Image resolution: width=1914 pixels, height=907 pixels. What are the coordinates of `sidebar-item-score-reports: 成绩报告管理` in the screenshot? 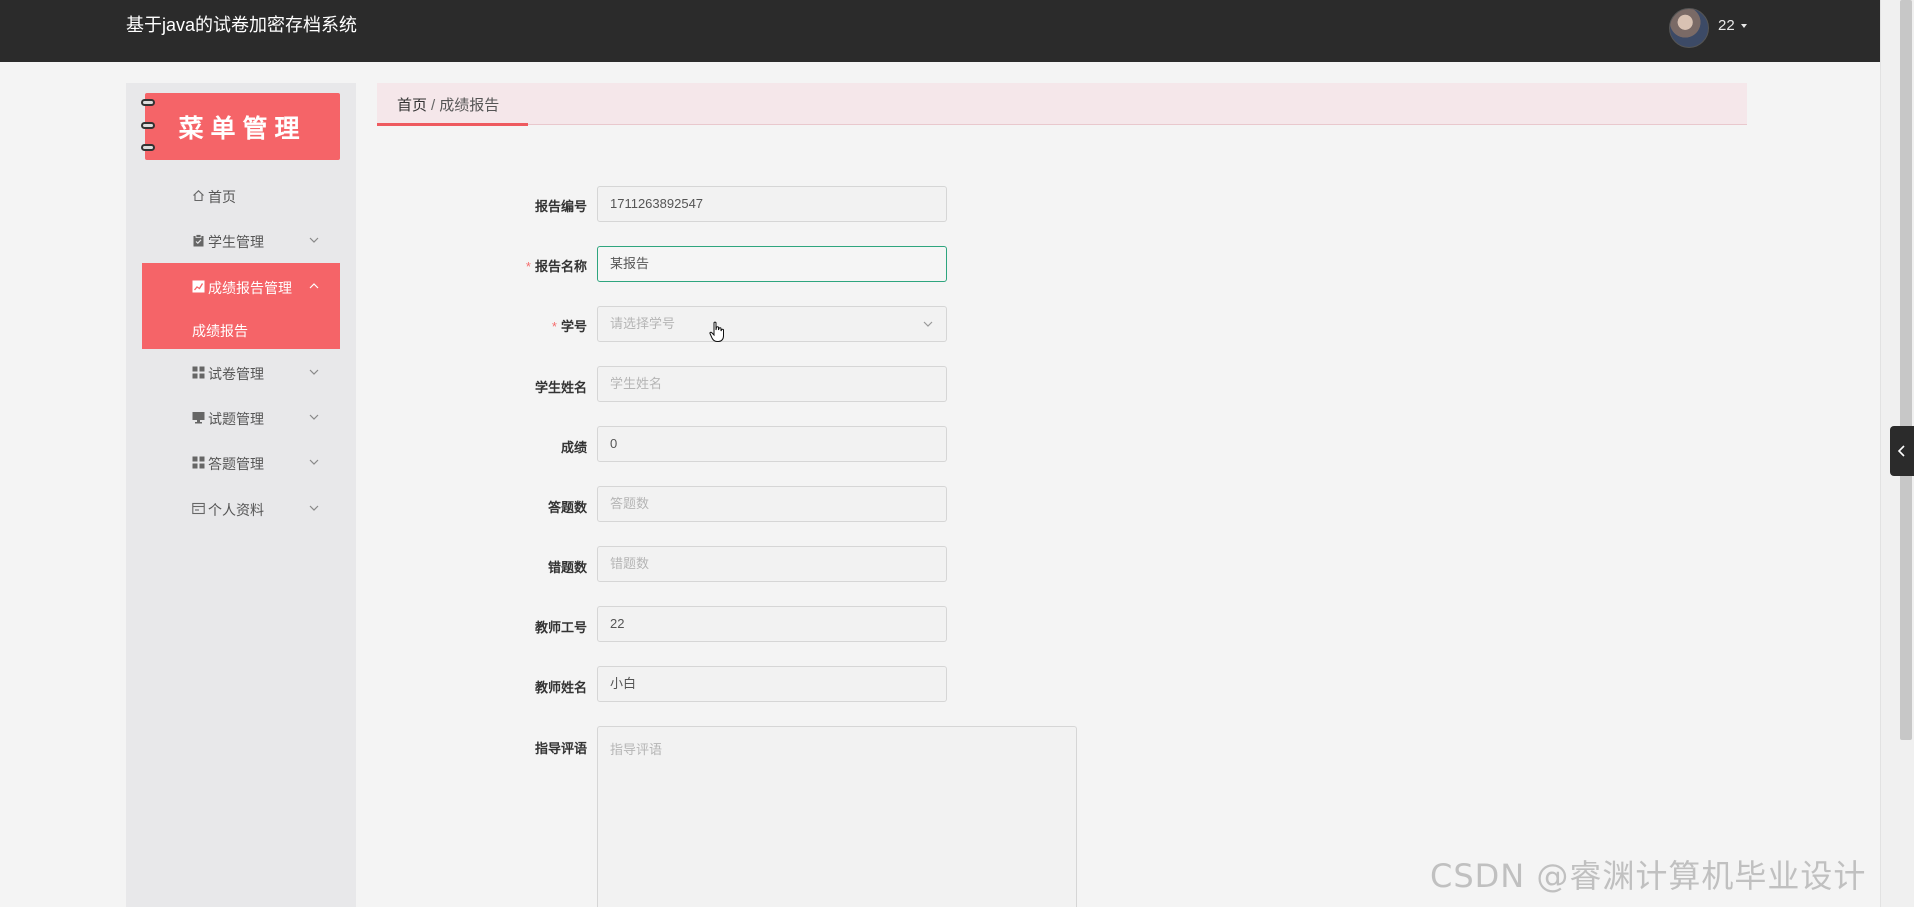 It's located at (241, 286).